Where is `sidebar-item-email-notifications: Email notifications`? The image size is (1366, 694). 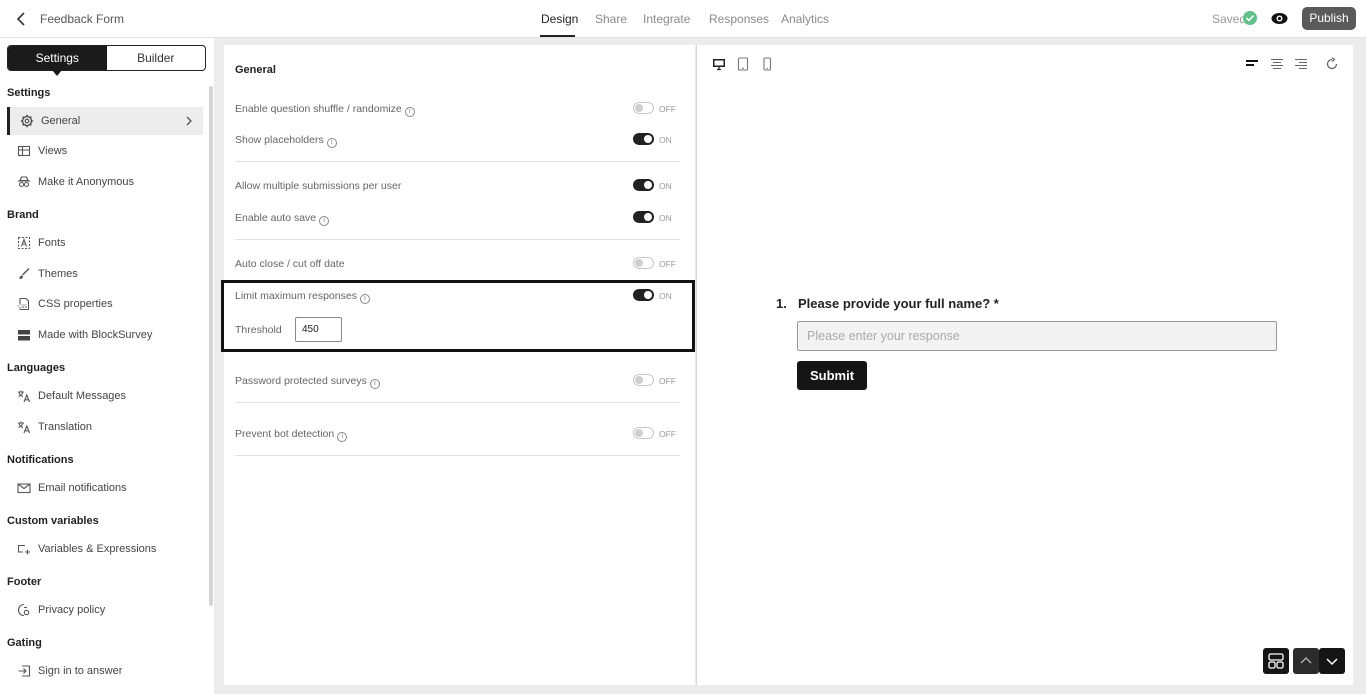
sidebar-item-email-notifications: Email notifications is located at coordinates (105, 488).